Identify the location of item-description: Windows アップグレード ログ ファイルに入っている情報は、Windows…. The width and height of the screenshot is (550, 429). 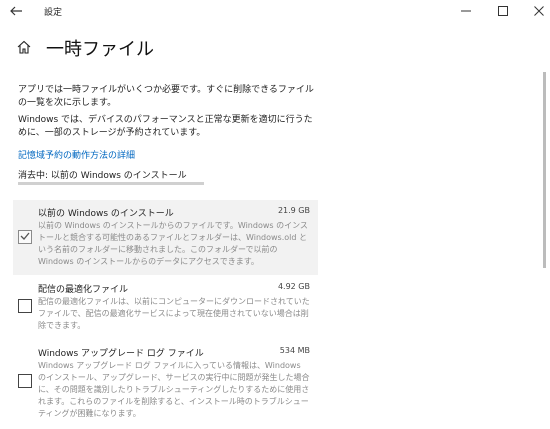
(174, 389).